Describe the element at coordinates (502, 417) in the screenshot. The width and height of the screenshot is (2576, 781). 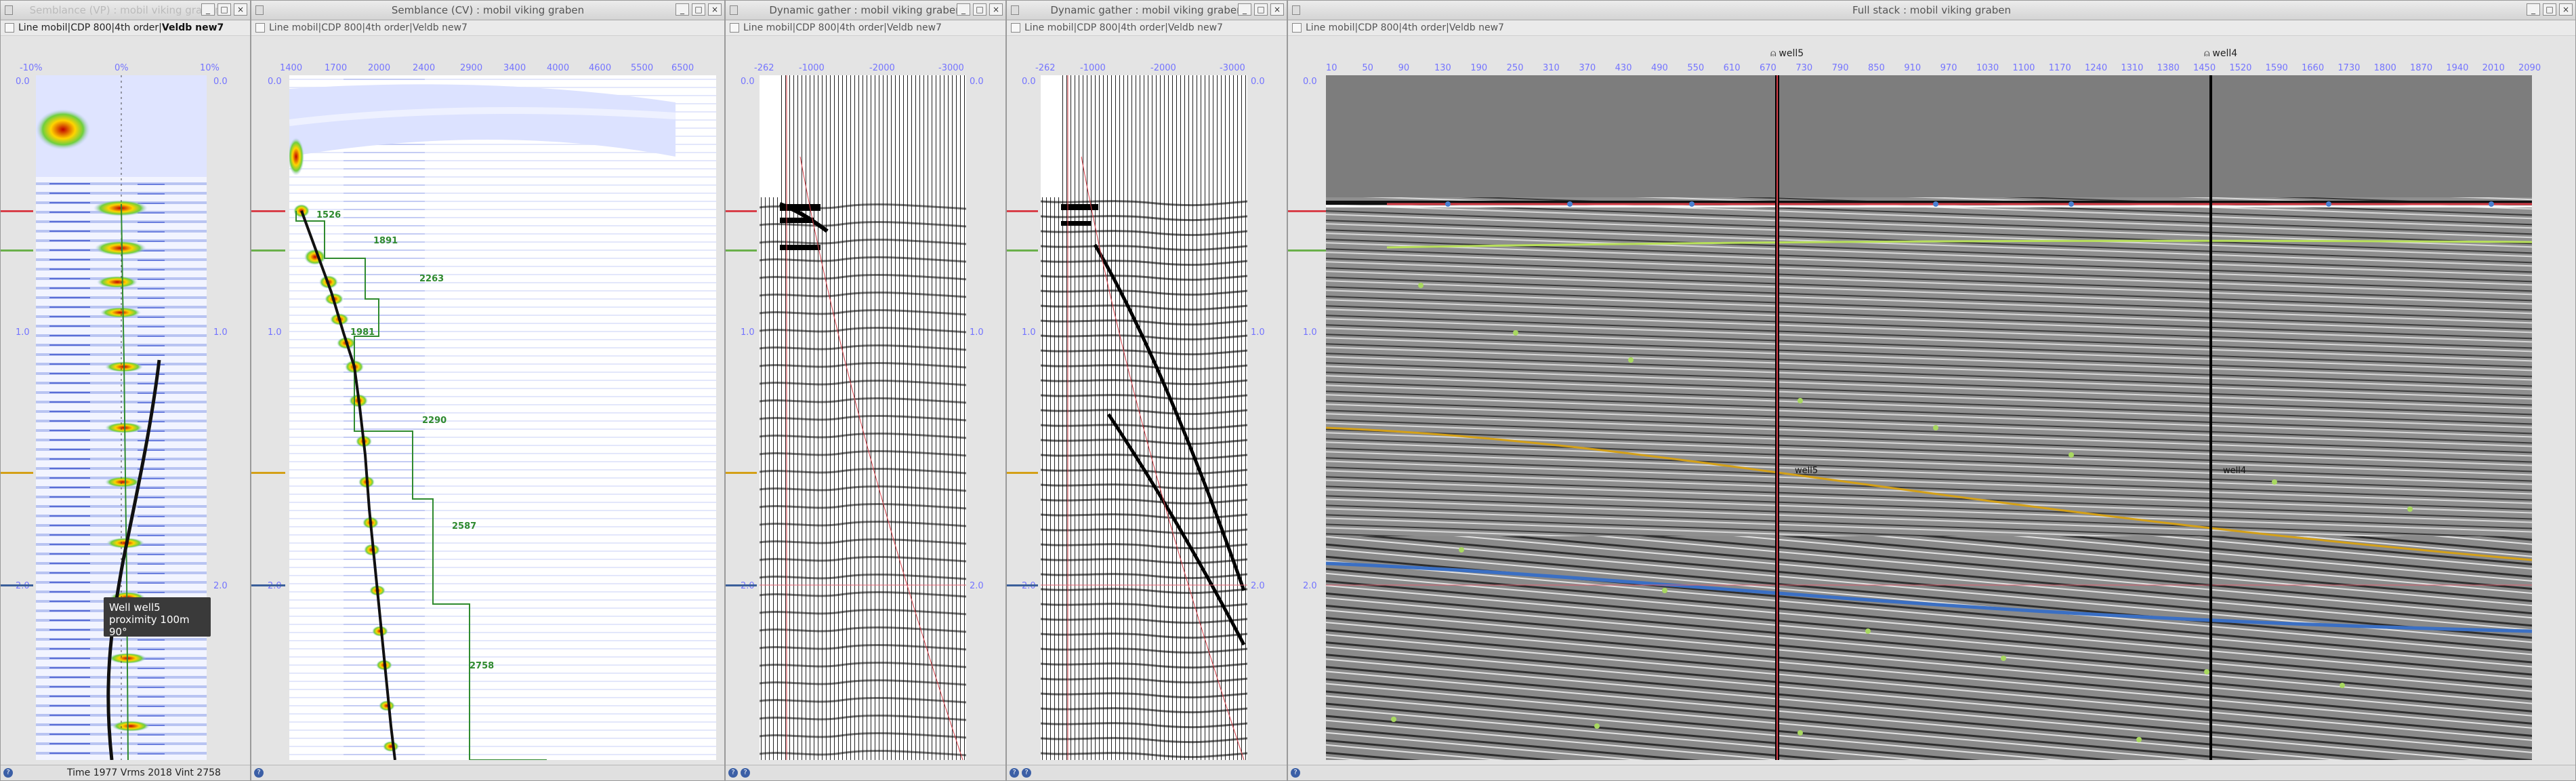
I see `semblance-cv-panel` at that location.